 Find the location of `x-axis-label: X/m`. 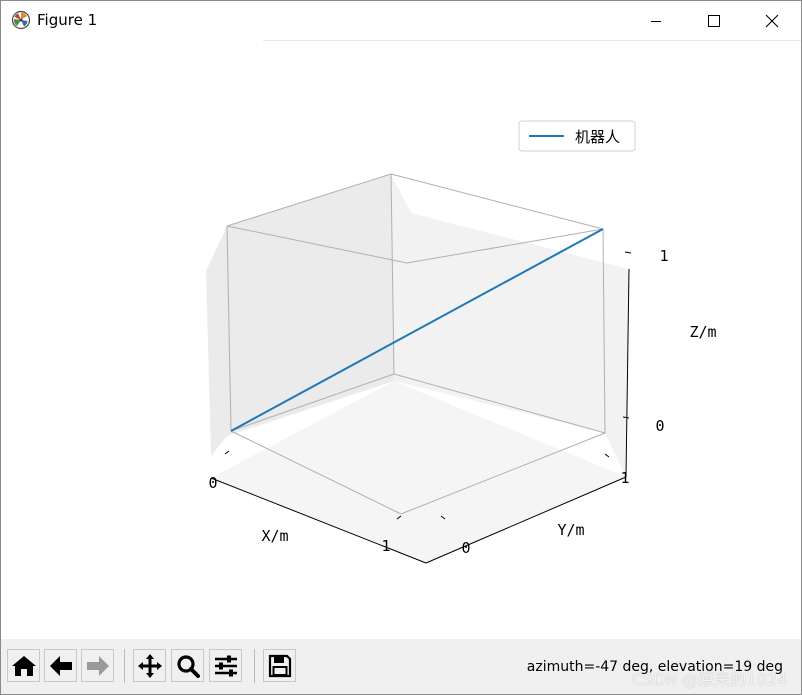

x-axis-label: X/m is located at coordinates (274, 536).